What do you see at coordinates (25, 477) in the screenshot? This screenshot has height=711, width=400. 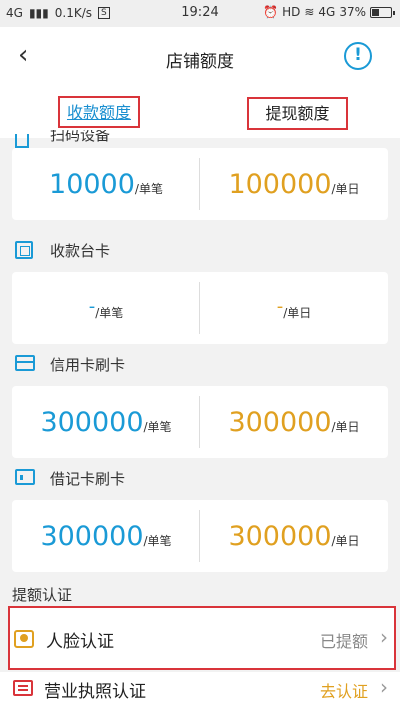 I see `debit-card-icon` at bounding box center [25, 477].